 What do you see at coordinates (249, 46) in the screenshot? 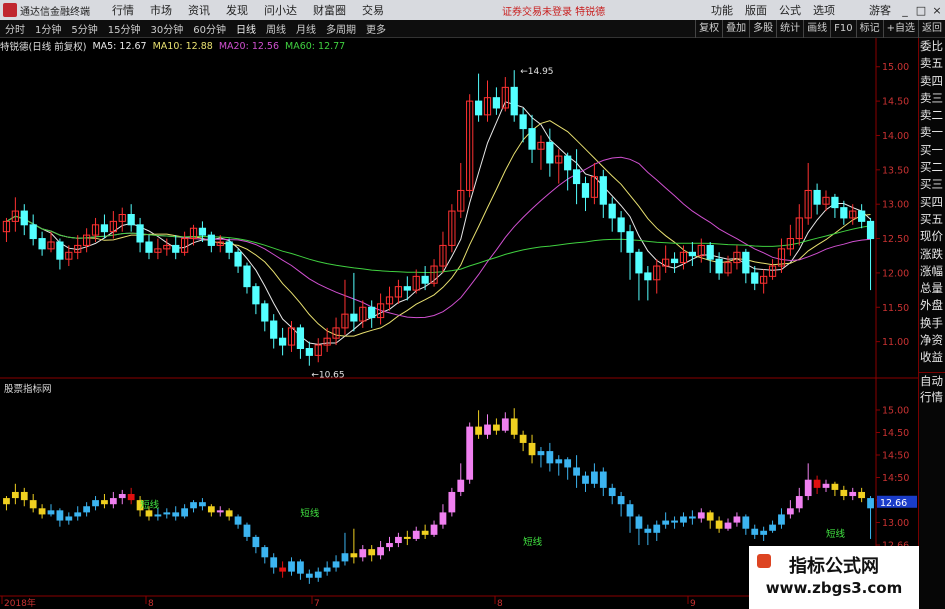
I see `ma20-label: MA20: 12.56` at bounding box center [249, 46].